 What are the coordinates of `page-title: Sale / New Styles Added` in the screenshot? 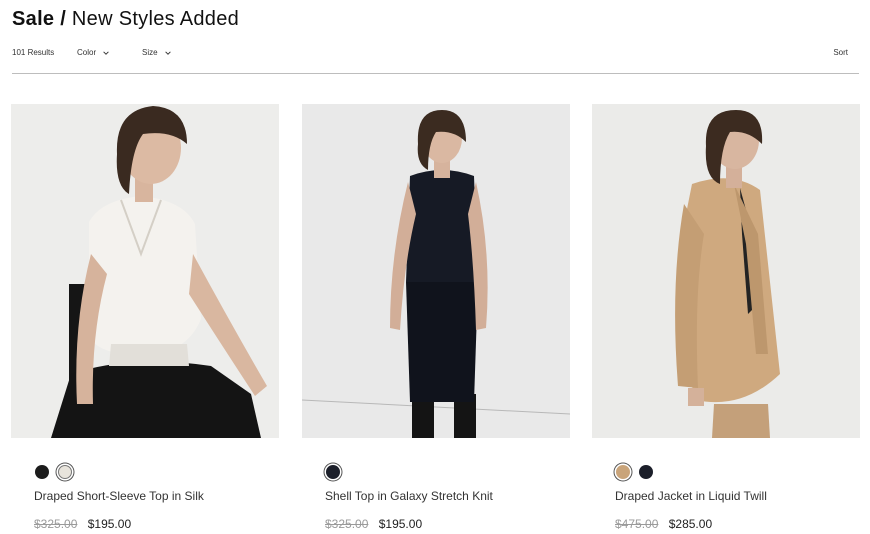 It's located at (125, 19).